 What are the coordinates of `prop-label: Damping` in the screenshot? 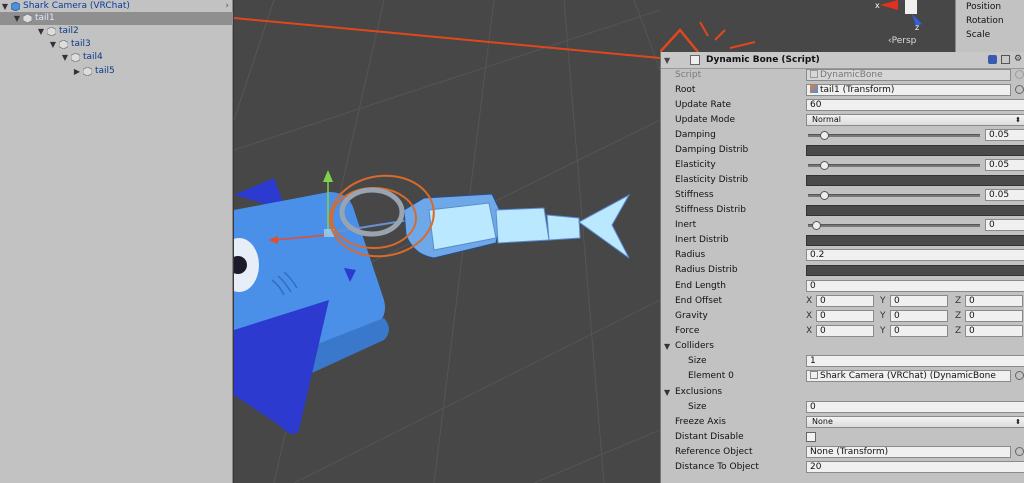 It's located at (695, 135).